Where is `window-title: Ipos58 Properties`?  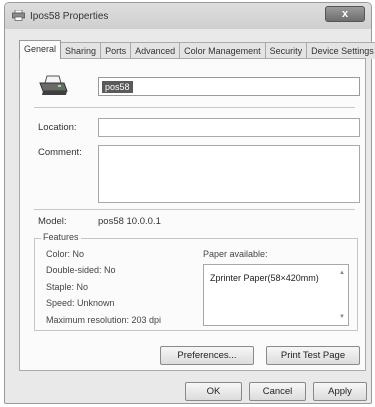
window-title: Ipos58 Properties is located at coordinates (69, 16).